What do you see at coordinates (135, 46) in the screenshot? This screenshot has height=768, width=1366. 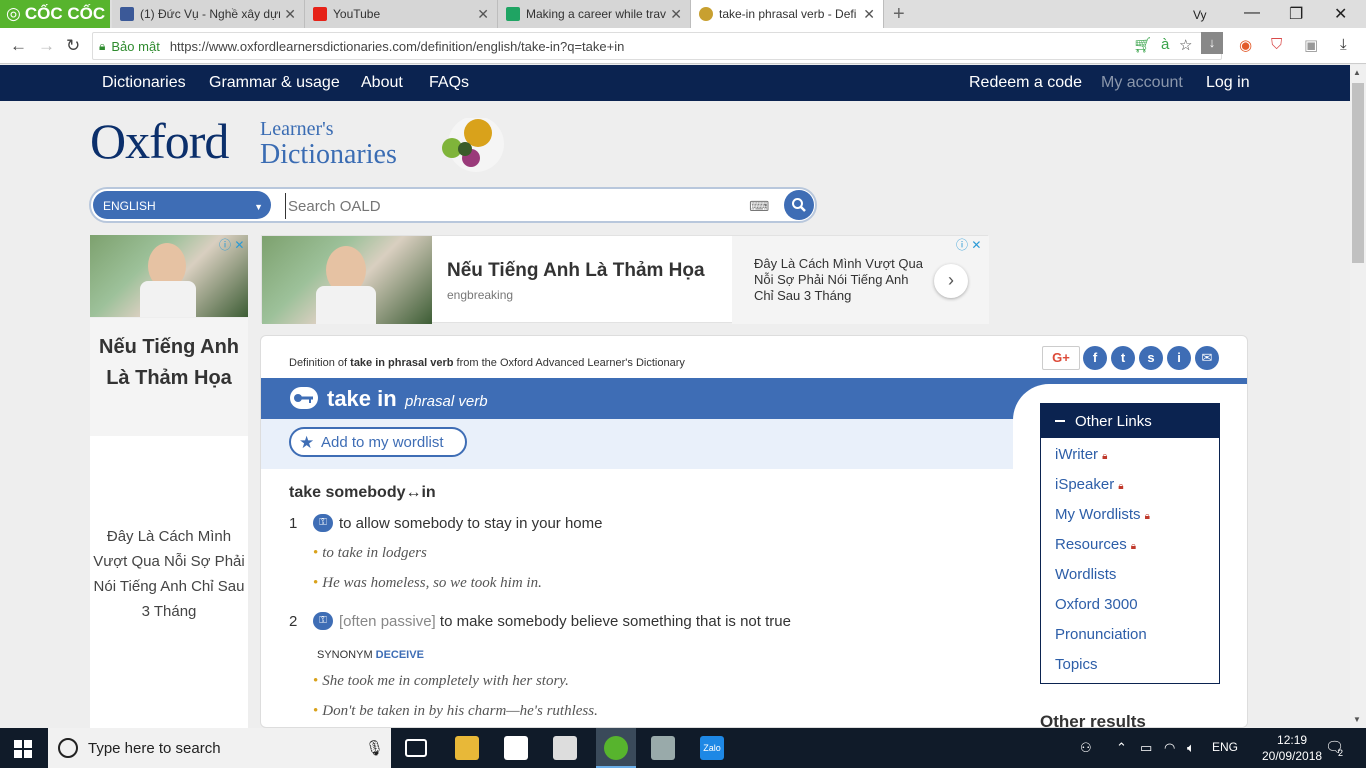 I see `secure-label: Bảo mật` at bounding box center [135, 46].